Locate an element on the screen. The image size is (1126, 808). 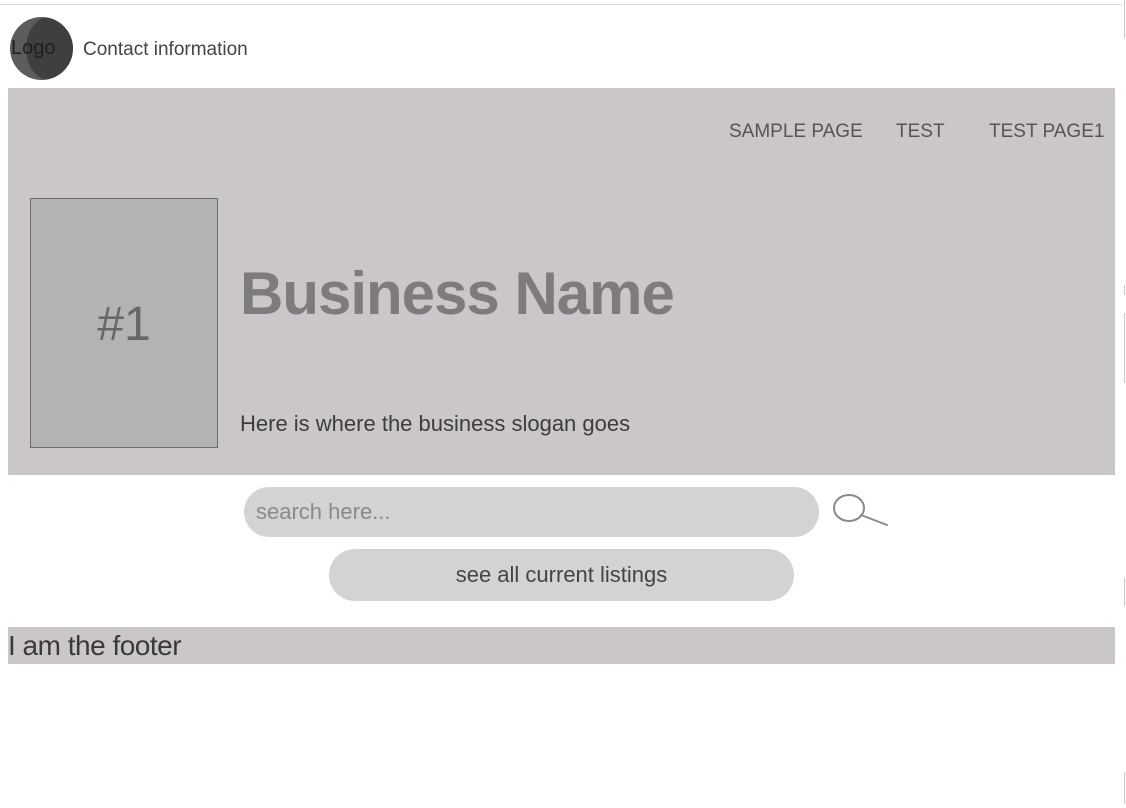
search-input is located at coordinates (531, 512).